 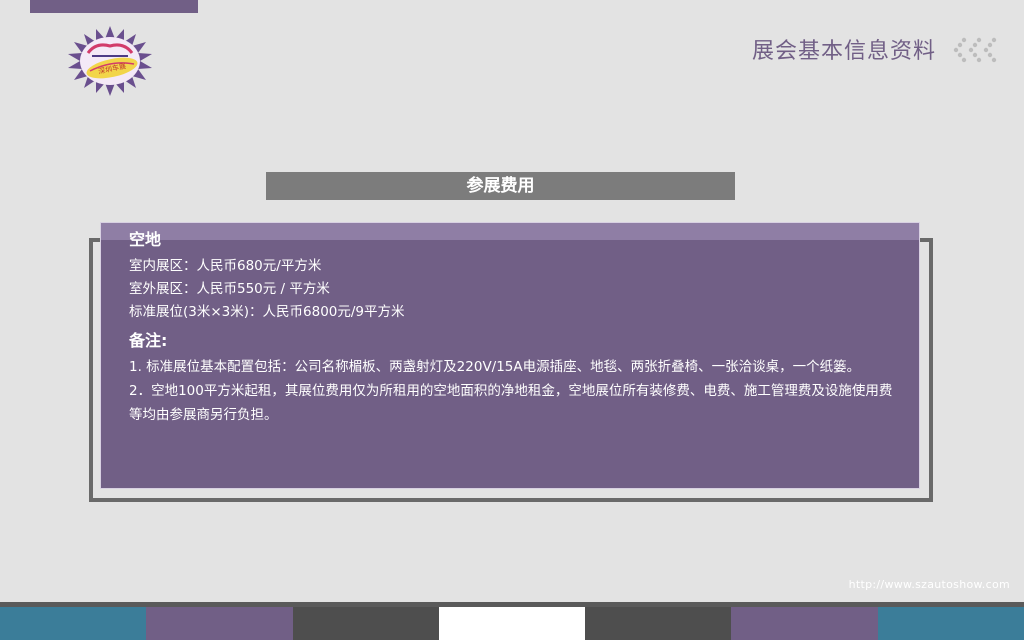 I want to click on price-outdoor: 室外展区：人民币550元 / 平方米, so click(x=229, y=289).